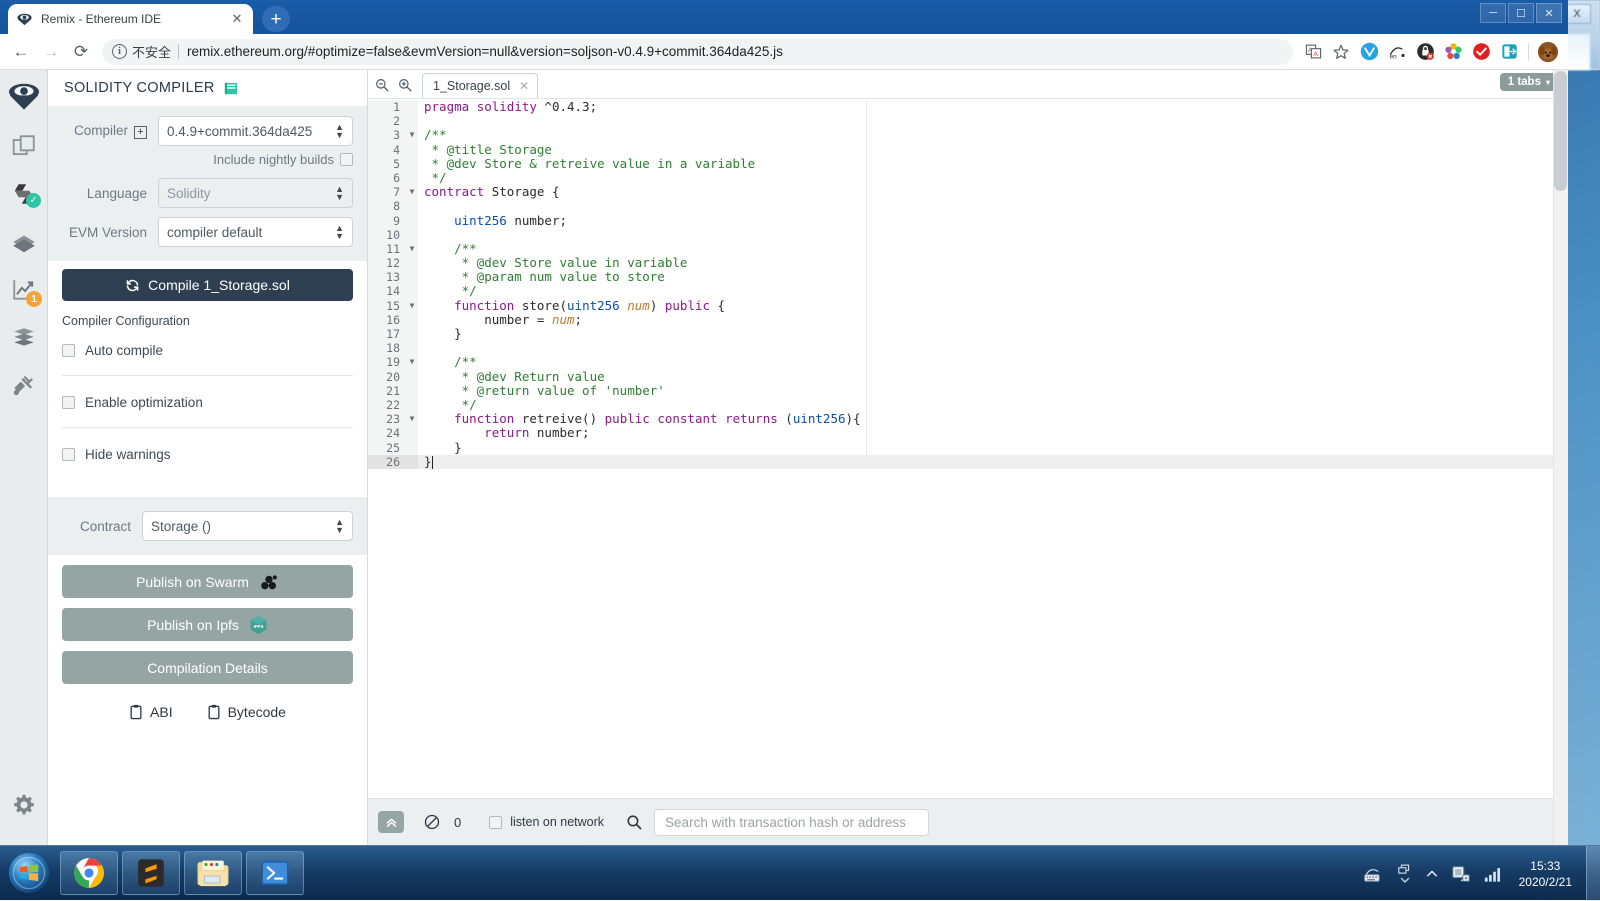 Image resolution: width=1600 pixels, height=901 pixels. Describe the element at coordinates (24, 96) in the screenshot. I see `remix-home-icon` at that location.